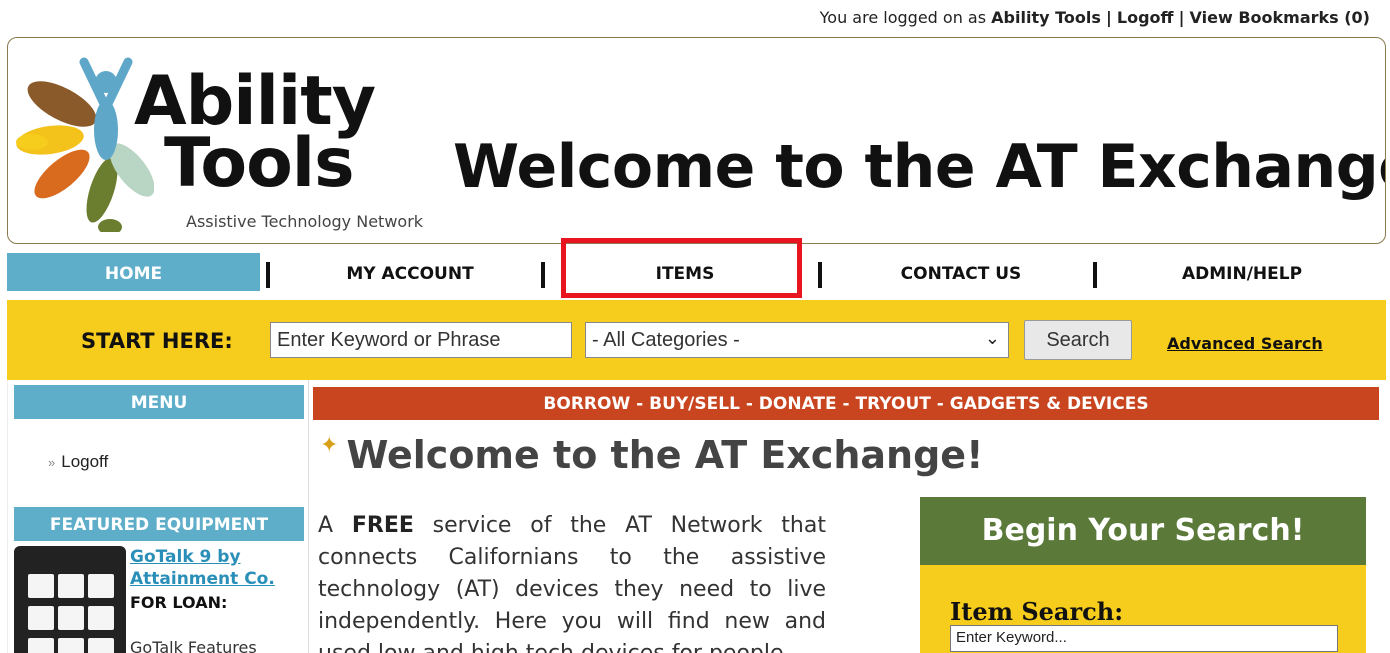  What do you see at coordinates (193, 645) in the screenshot?
I see `featured-item-description: GoTalk Features` at bounding box center [193, 645].